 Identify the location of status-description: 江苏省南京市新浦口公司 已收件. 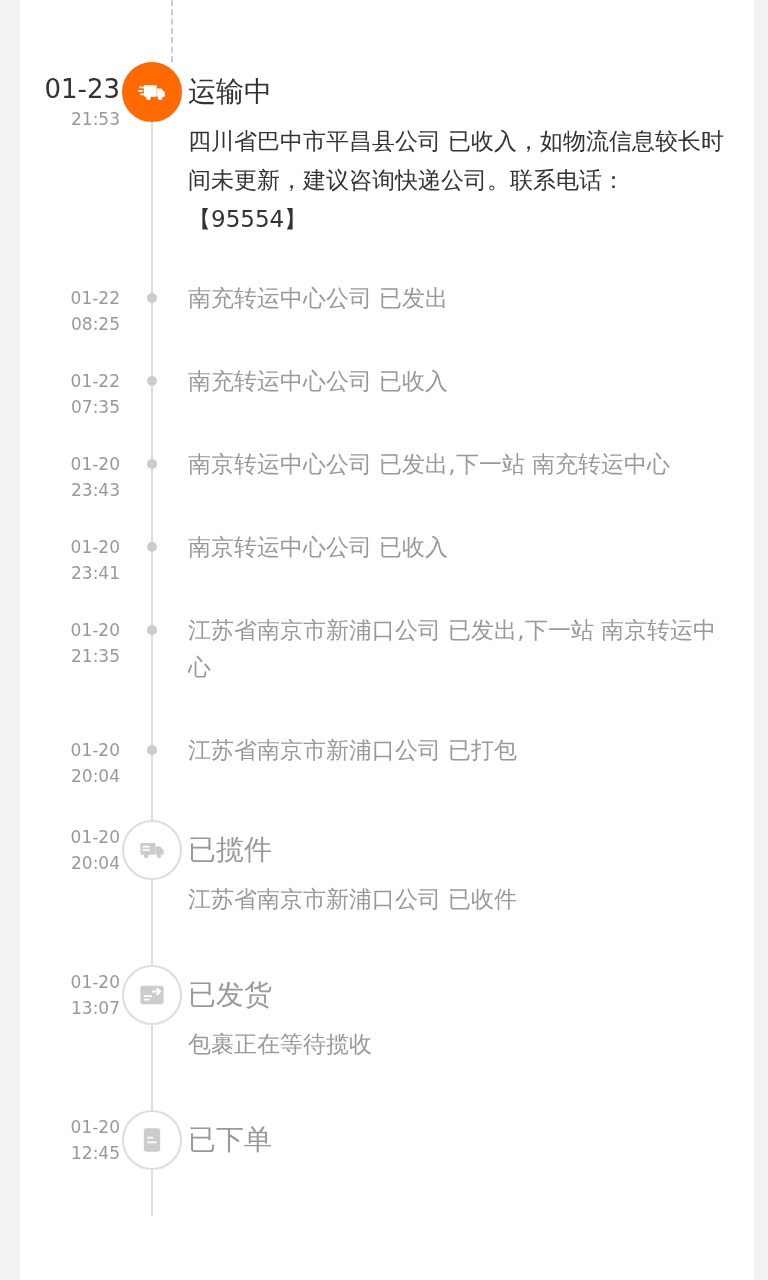
(353, 899).